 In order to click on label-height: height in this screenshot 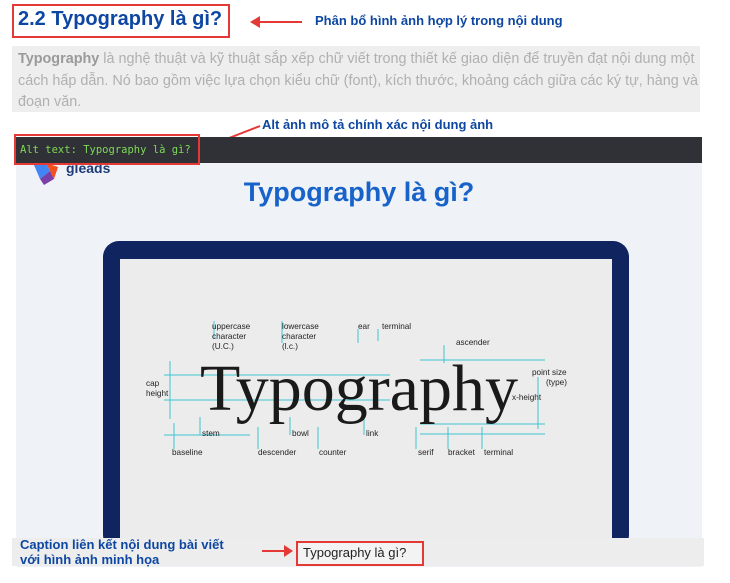, I will do `click(157, 393)`.